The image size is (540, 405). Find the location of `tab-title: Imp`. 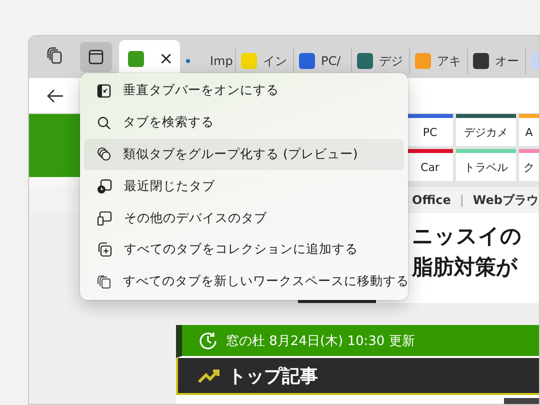

tab-title: Imp is located at coordinates (221, 61).